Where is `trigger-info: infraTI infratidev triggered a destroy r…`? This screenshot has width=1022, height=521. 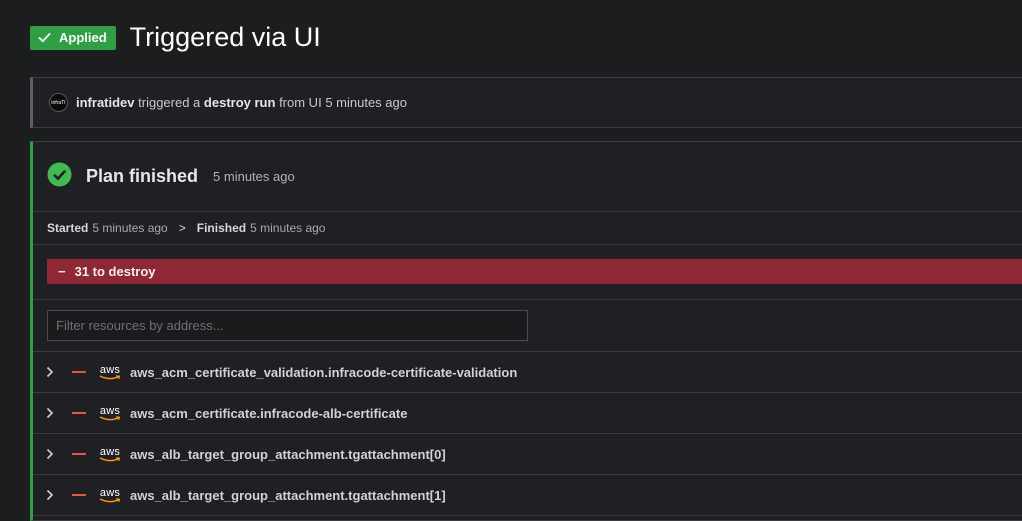
trigger-info: infraTI infratidev triggered a destroy r… is located at coordinates (526, 102).